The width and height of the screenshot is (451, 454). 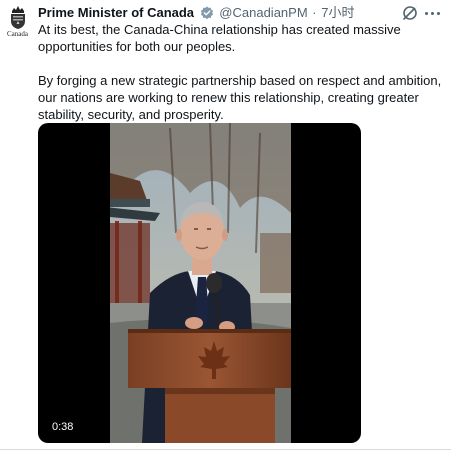 I want to click on avatar: Canada, so click(x=17, y=22).